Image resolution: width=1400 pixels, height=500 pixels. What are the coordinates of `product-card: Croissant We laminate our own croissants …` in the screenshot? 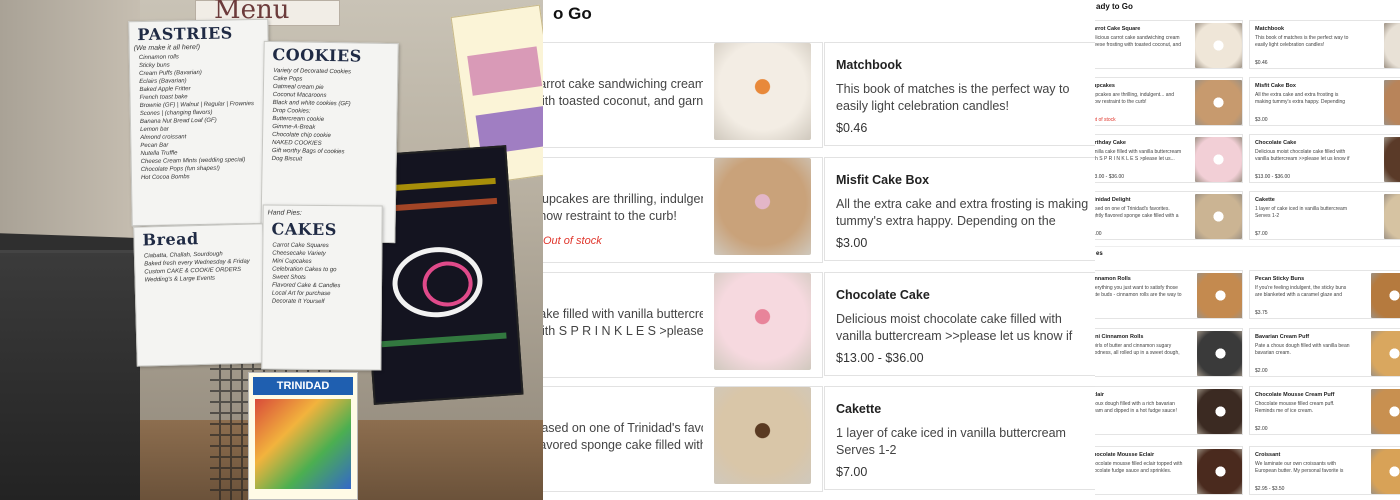 It's located at (1324, 470).